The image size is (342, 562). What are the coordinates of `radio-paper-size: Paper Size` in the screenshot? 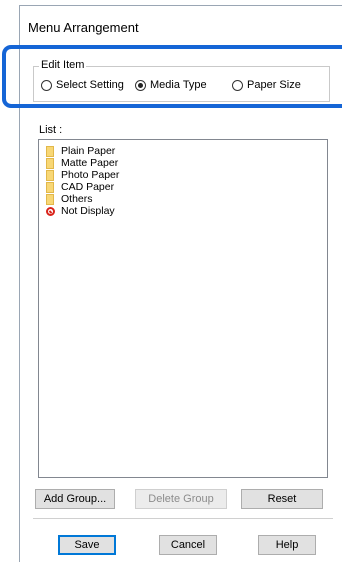 It's located at (266, 85).